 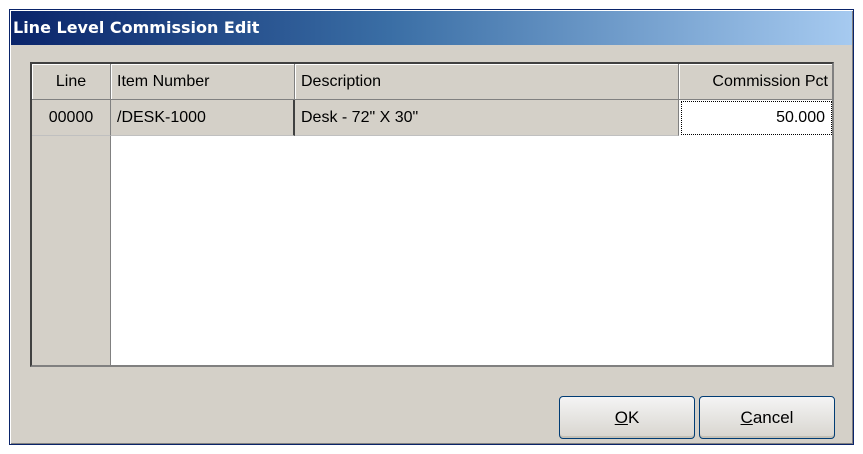 I want to click on column-header-line: Line, so click(x=71, y=82).